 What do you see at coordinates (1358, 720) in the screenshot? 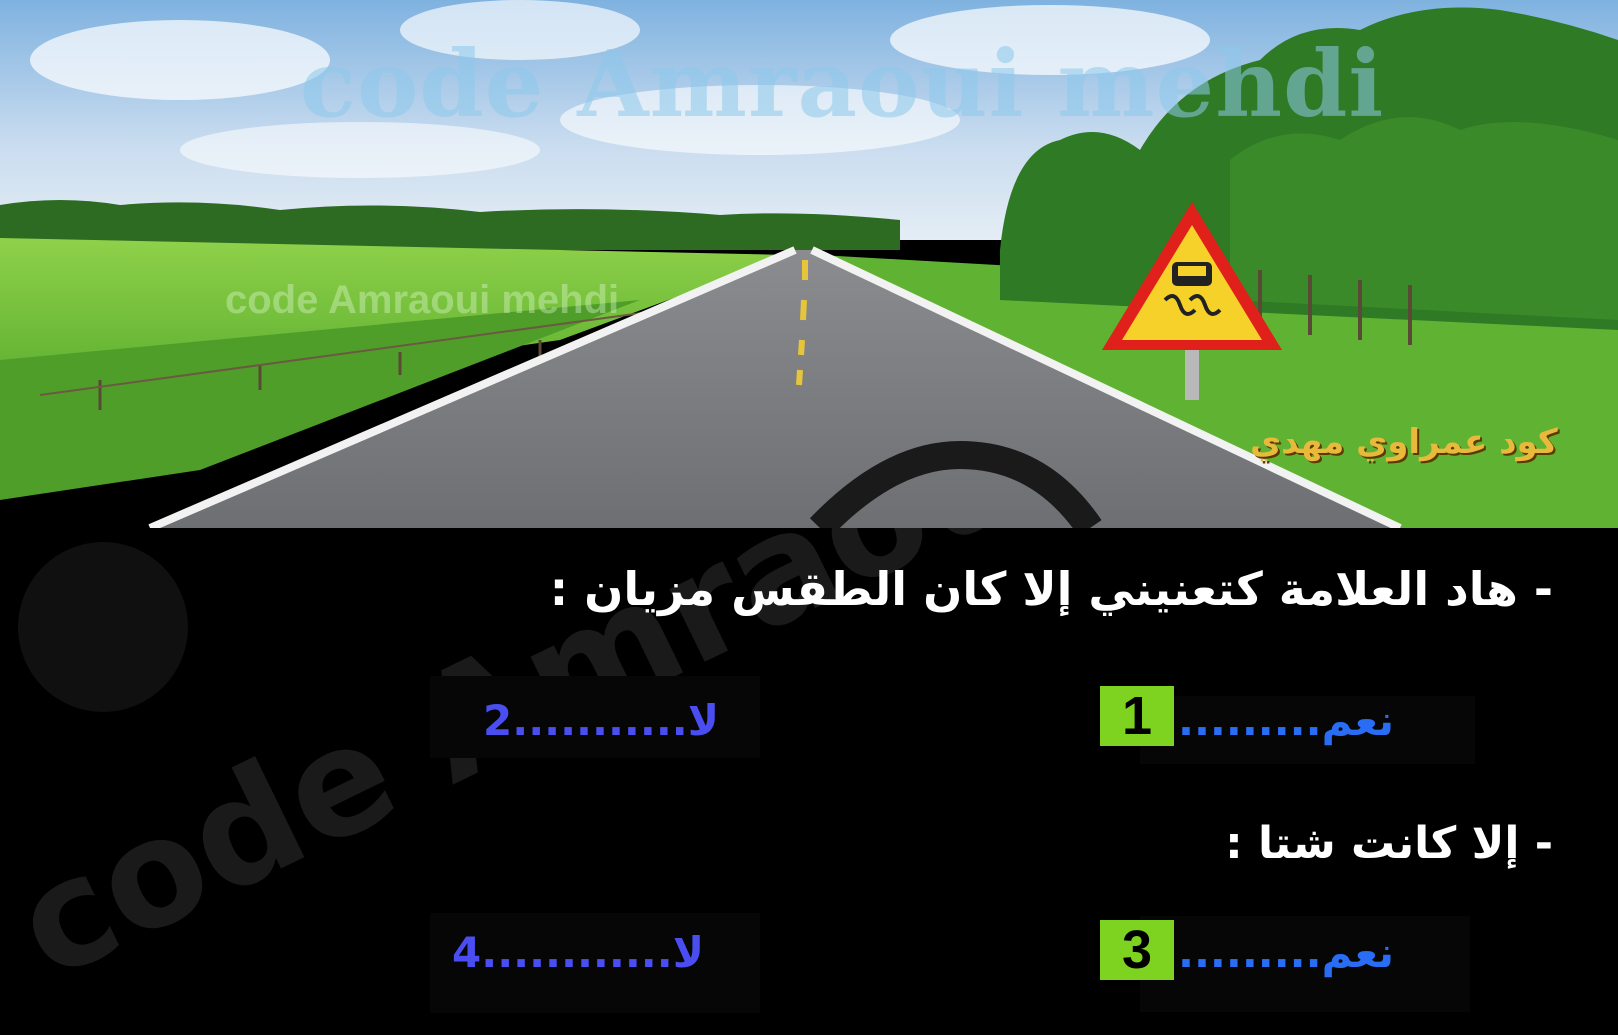
I see `option-1-label: نعم` at bounding box center [1358, 720].